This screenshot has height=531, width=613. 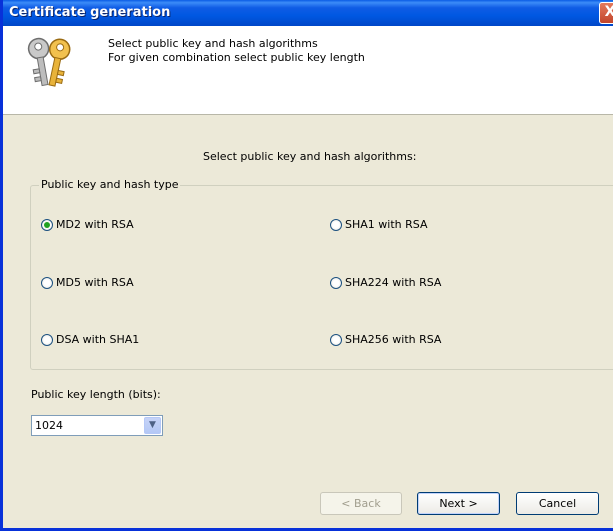 What do you see at coordinates (95, 282) in the screenshot?
I see `radio-label: MD5 with RSA` at bounding box center [95, 282].